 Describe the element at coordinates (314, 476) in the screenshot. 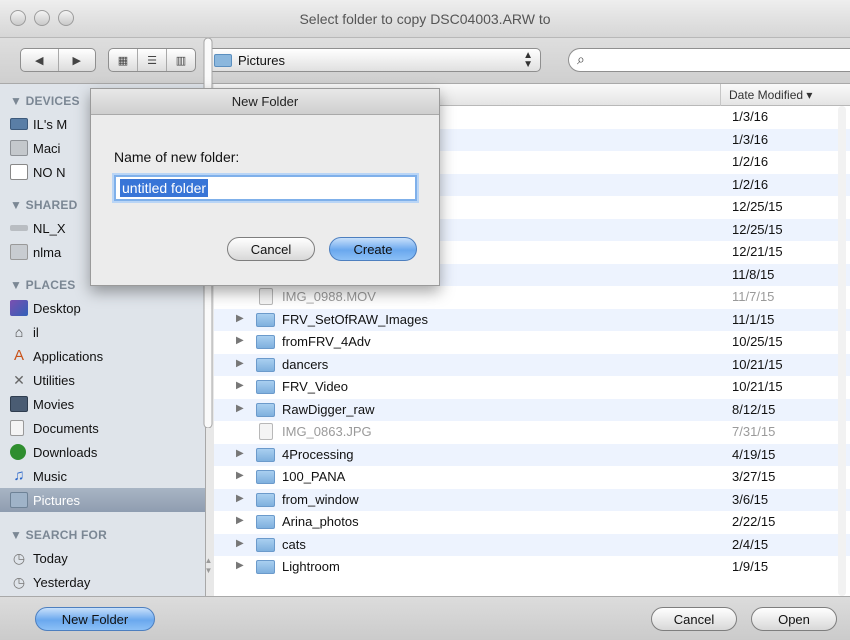

I see `file-name: 100_PANA` at that location.